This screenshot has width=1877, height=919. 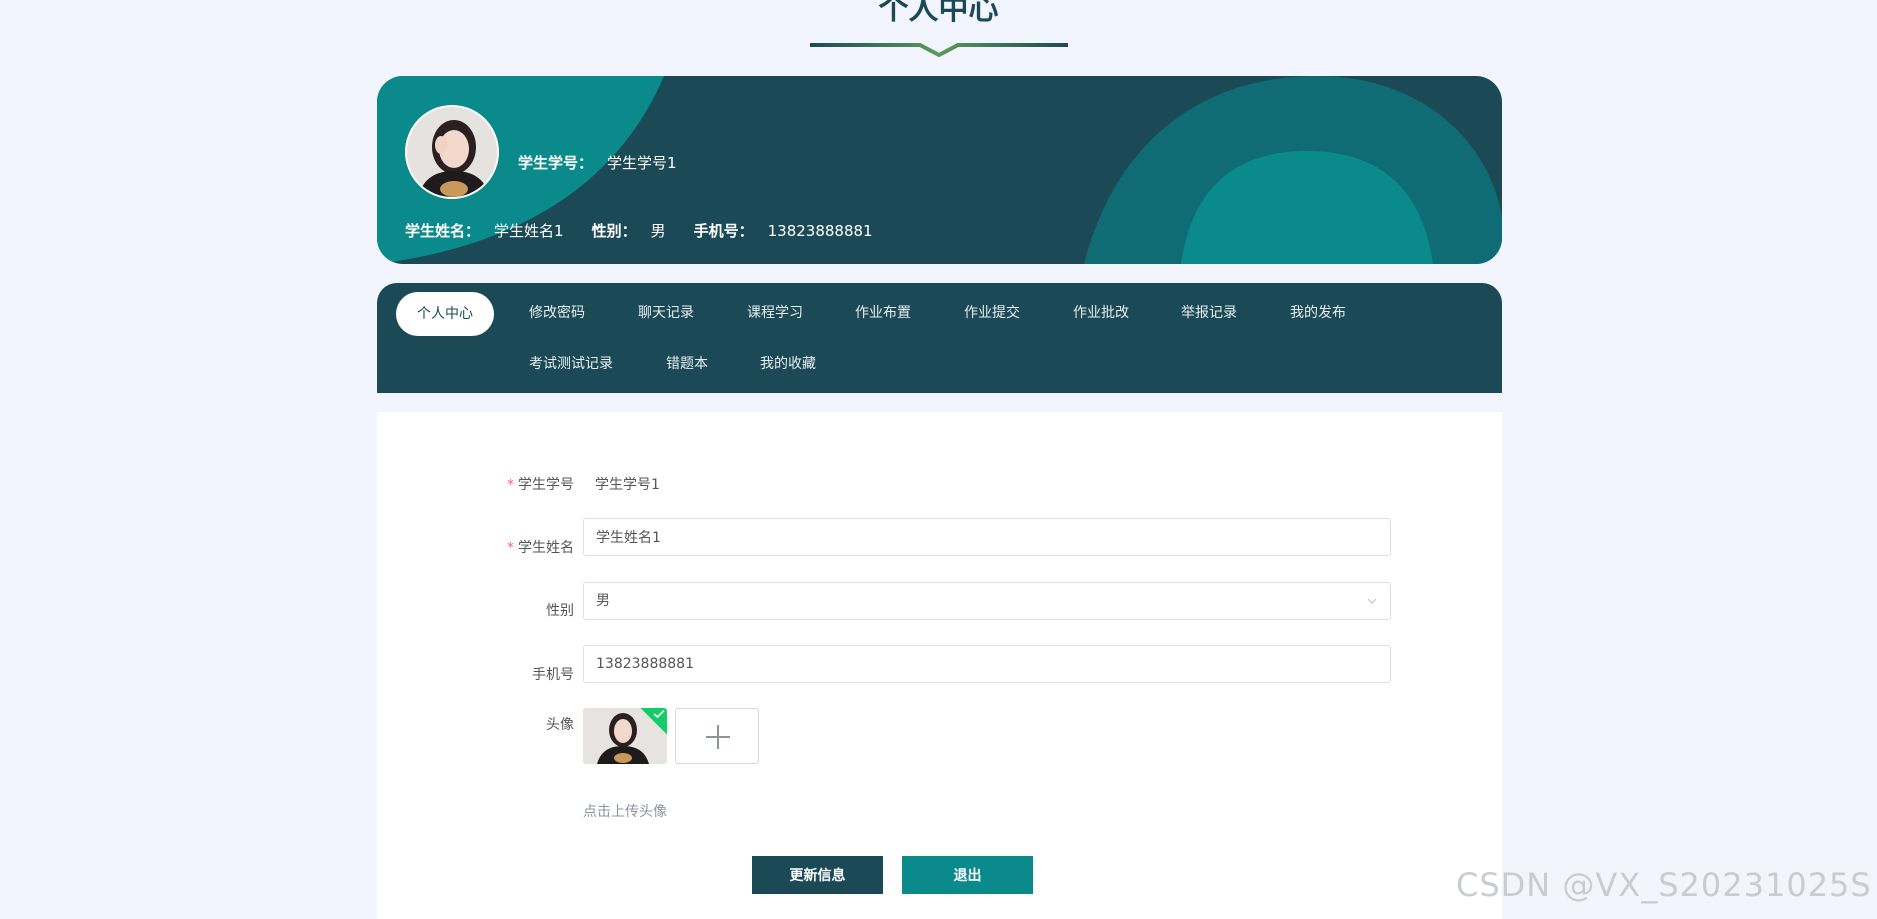 I want to click on banner-student-id-label: 学生学号：, so click(x=556, y=163).